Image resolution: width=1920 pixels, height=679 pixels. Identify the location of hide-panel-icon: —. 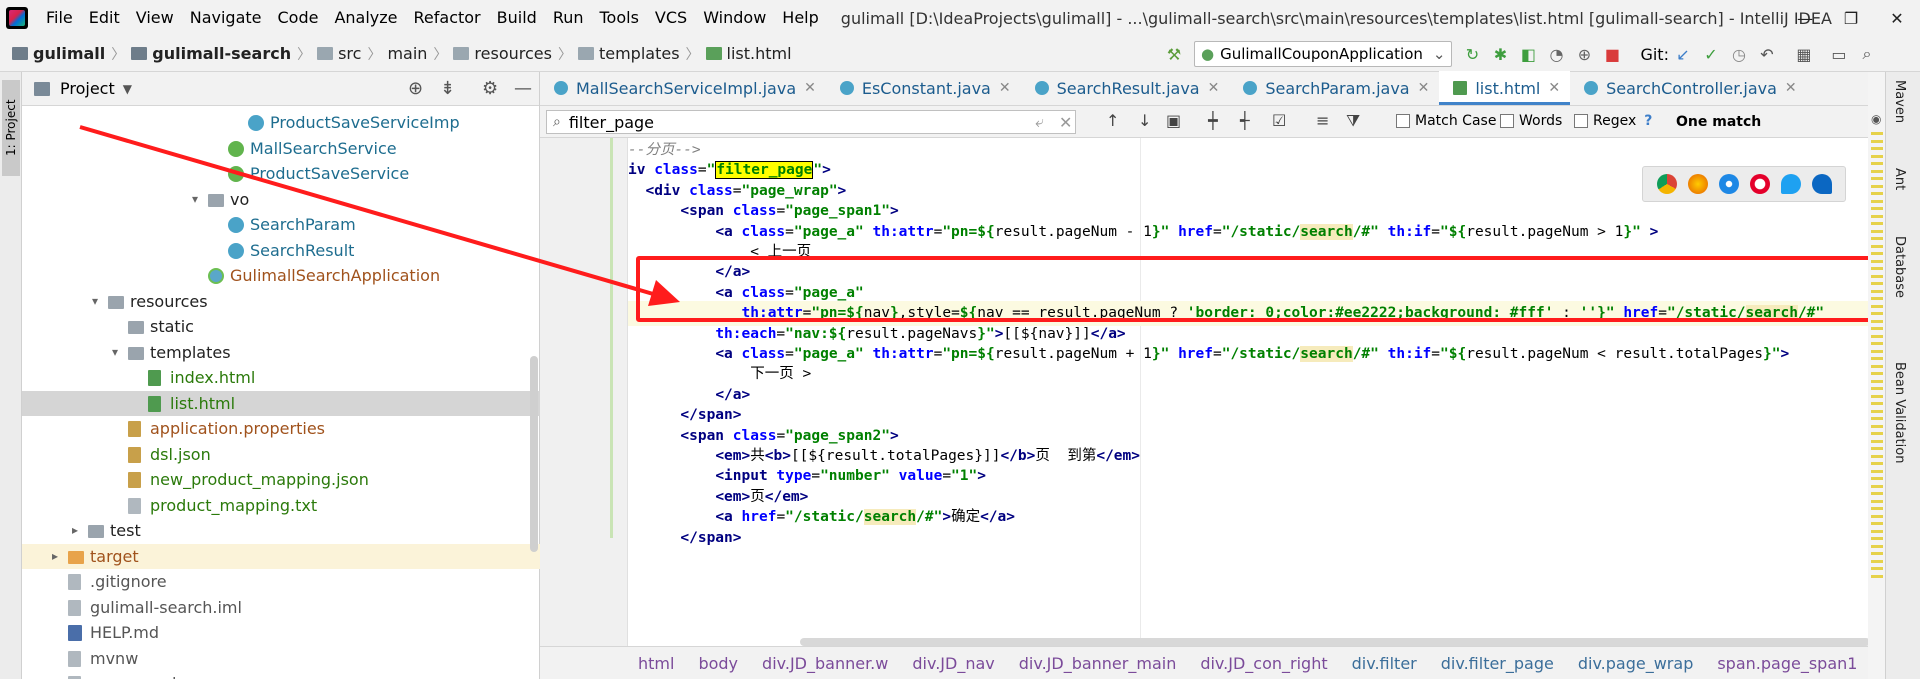
(523, 88).